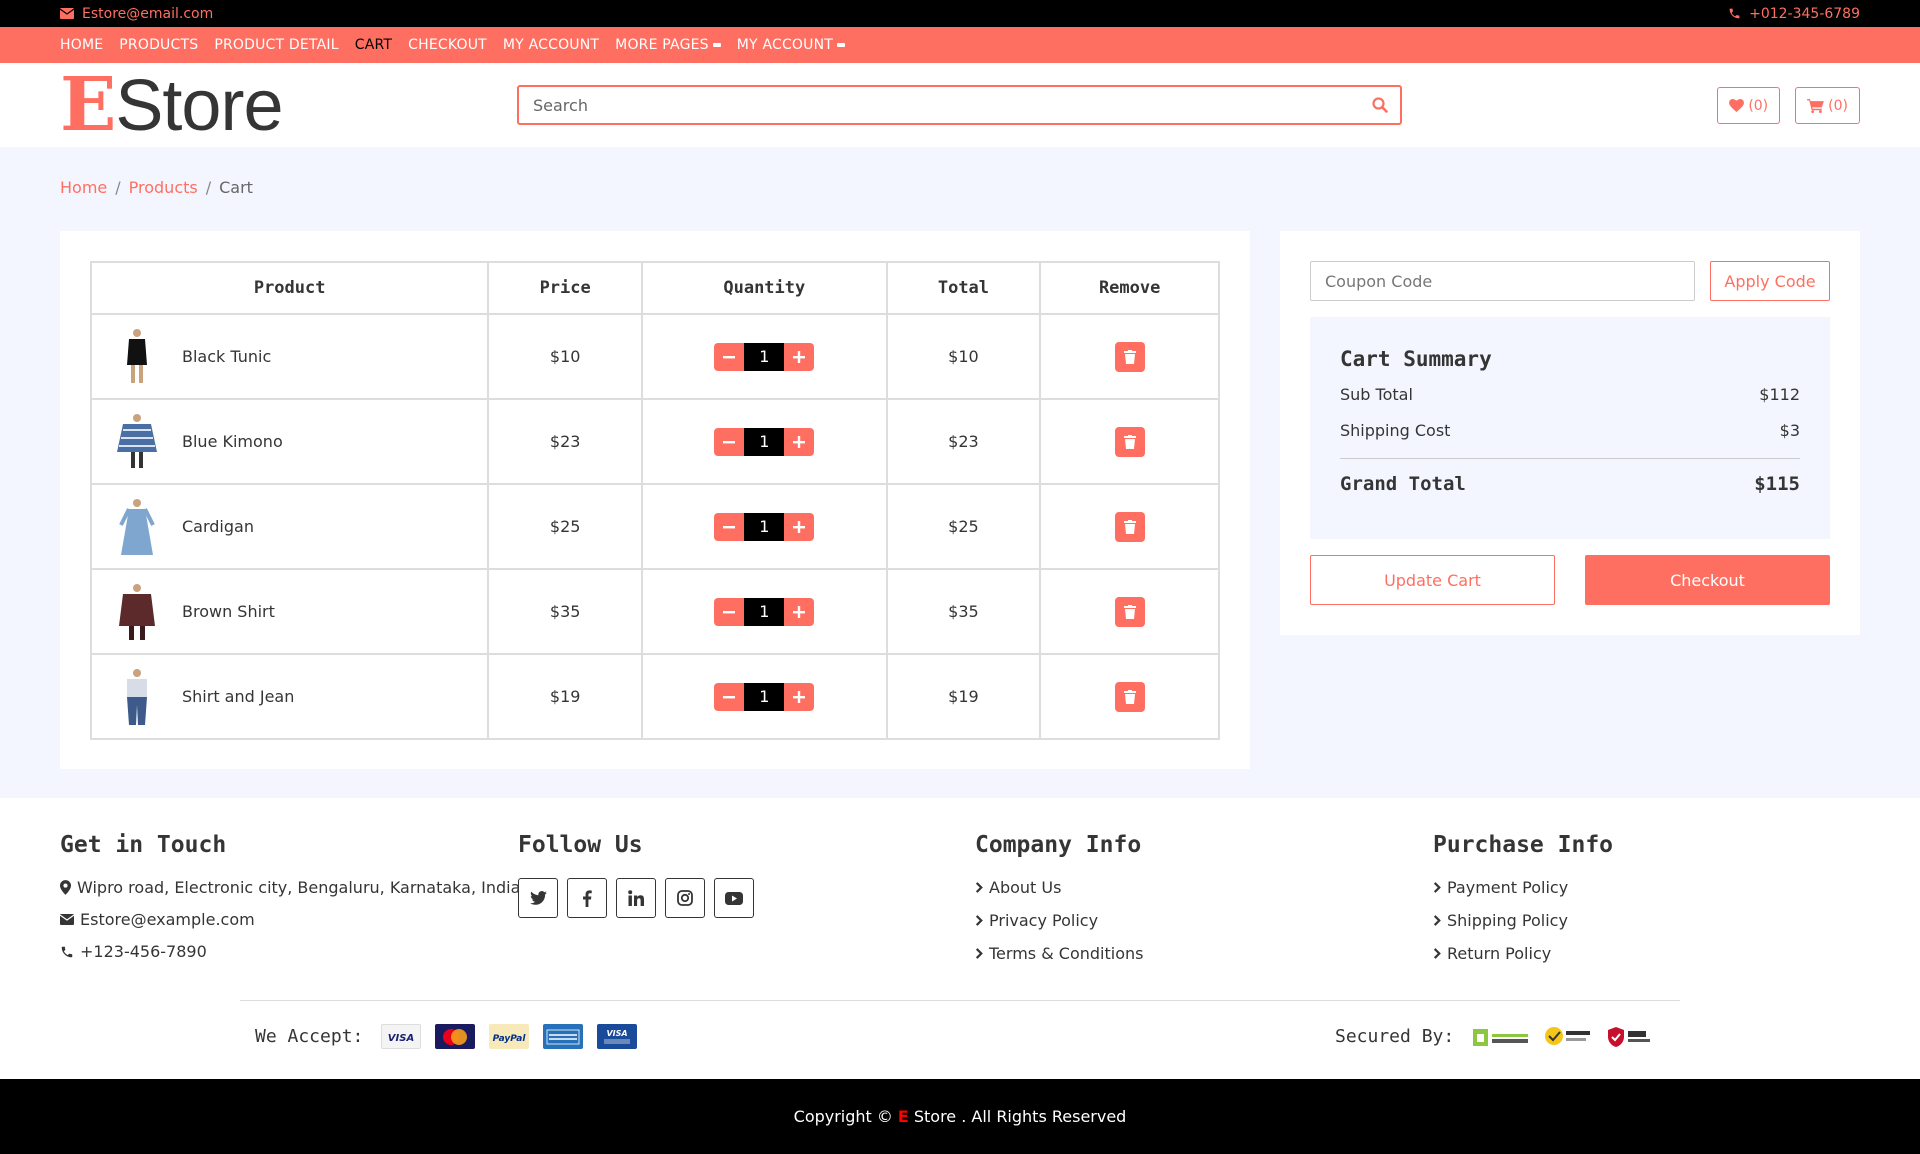  I want to click on quantity-stepper: 1, so click(764, 696).